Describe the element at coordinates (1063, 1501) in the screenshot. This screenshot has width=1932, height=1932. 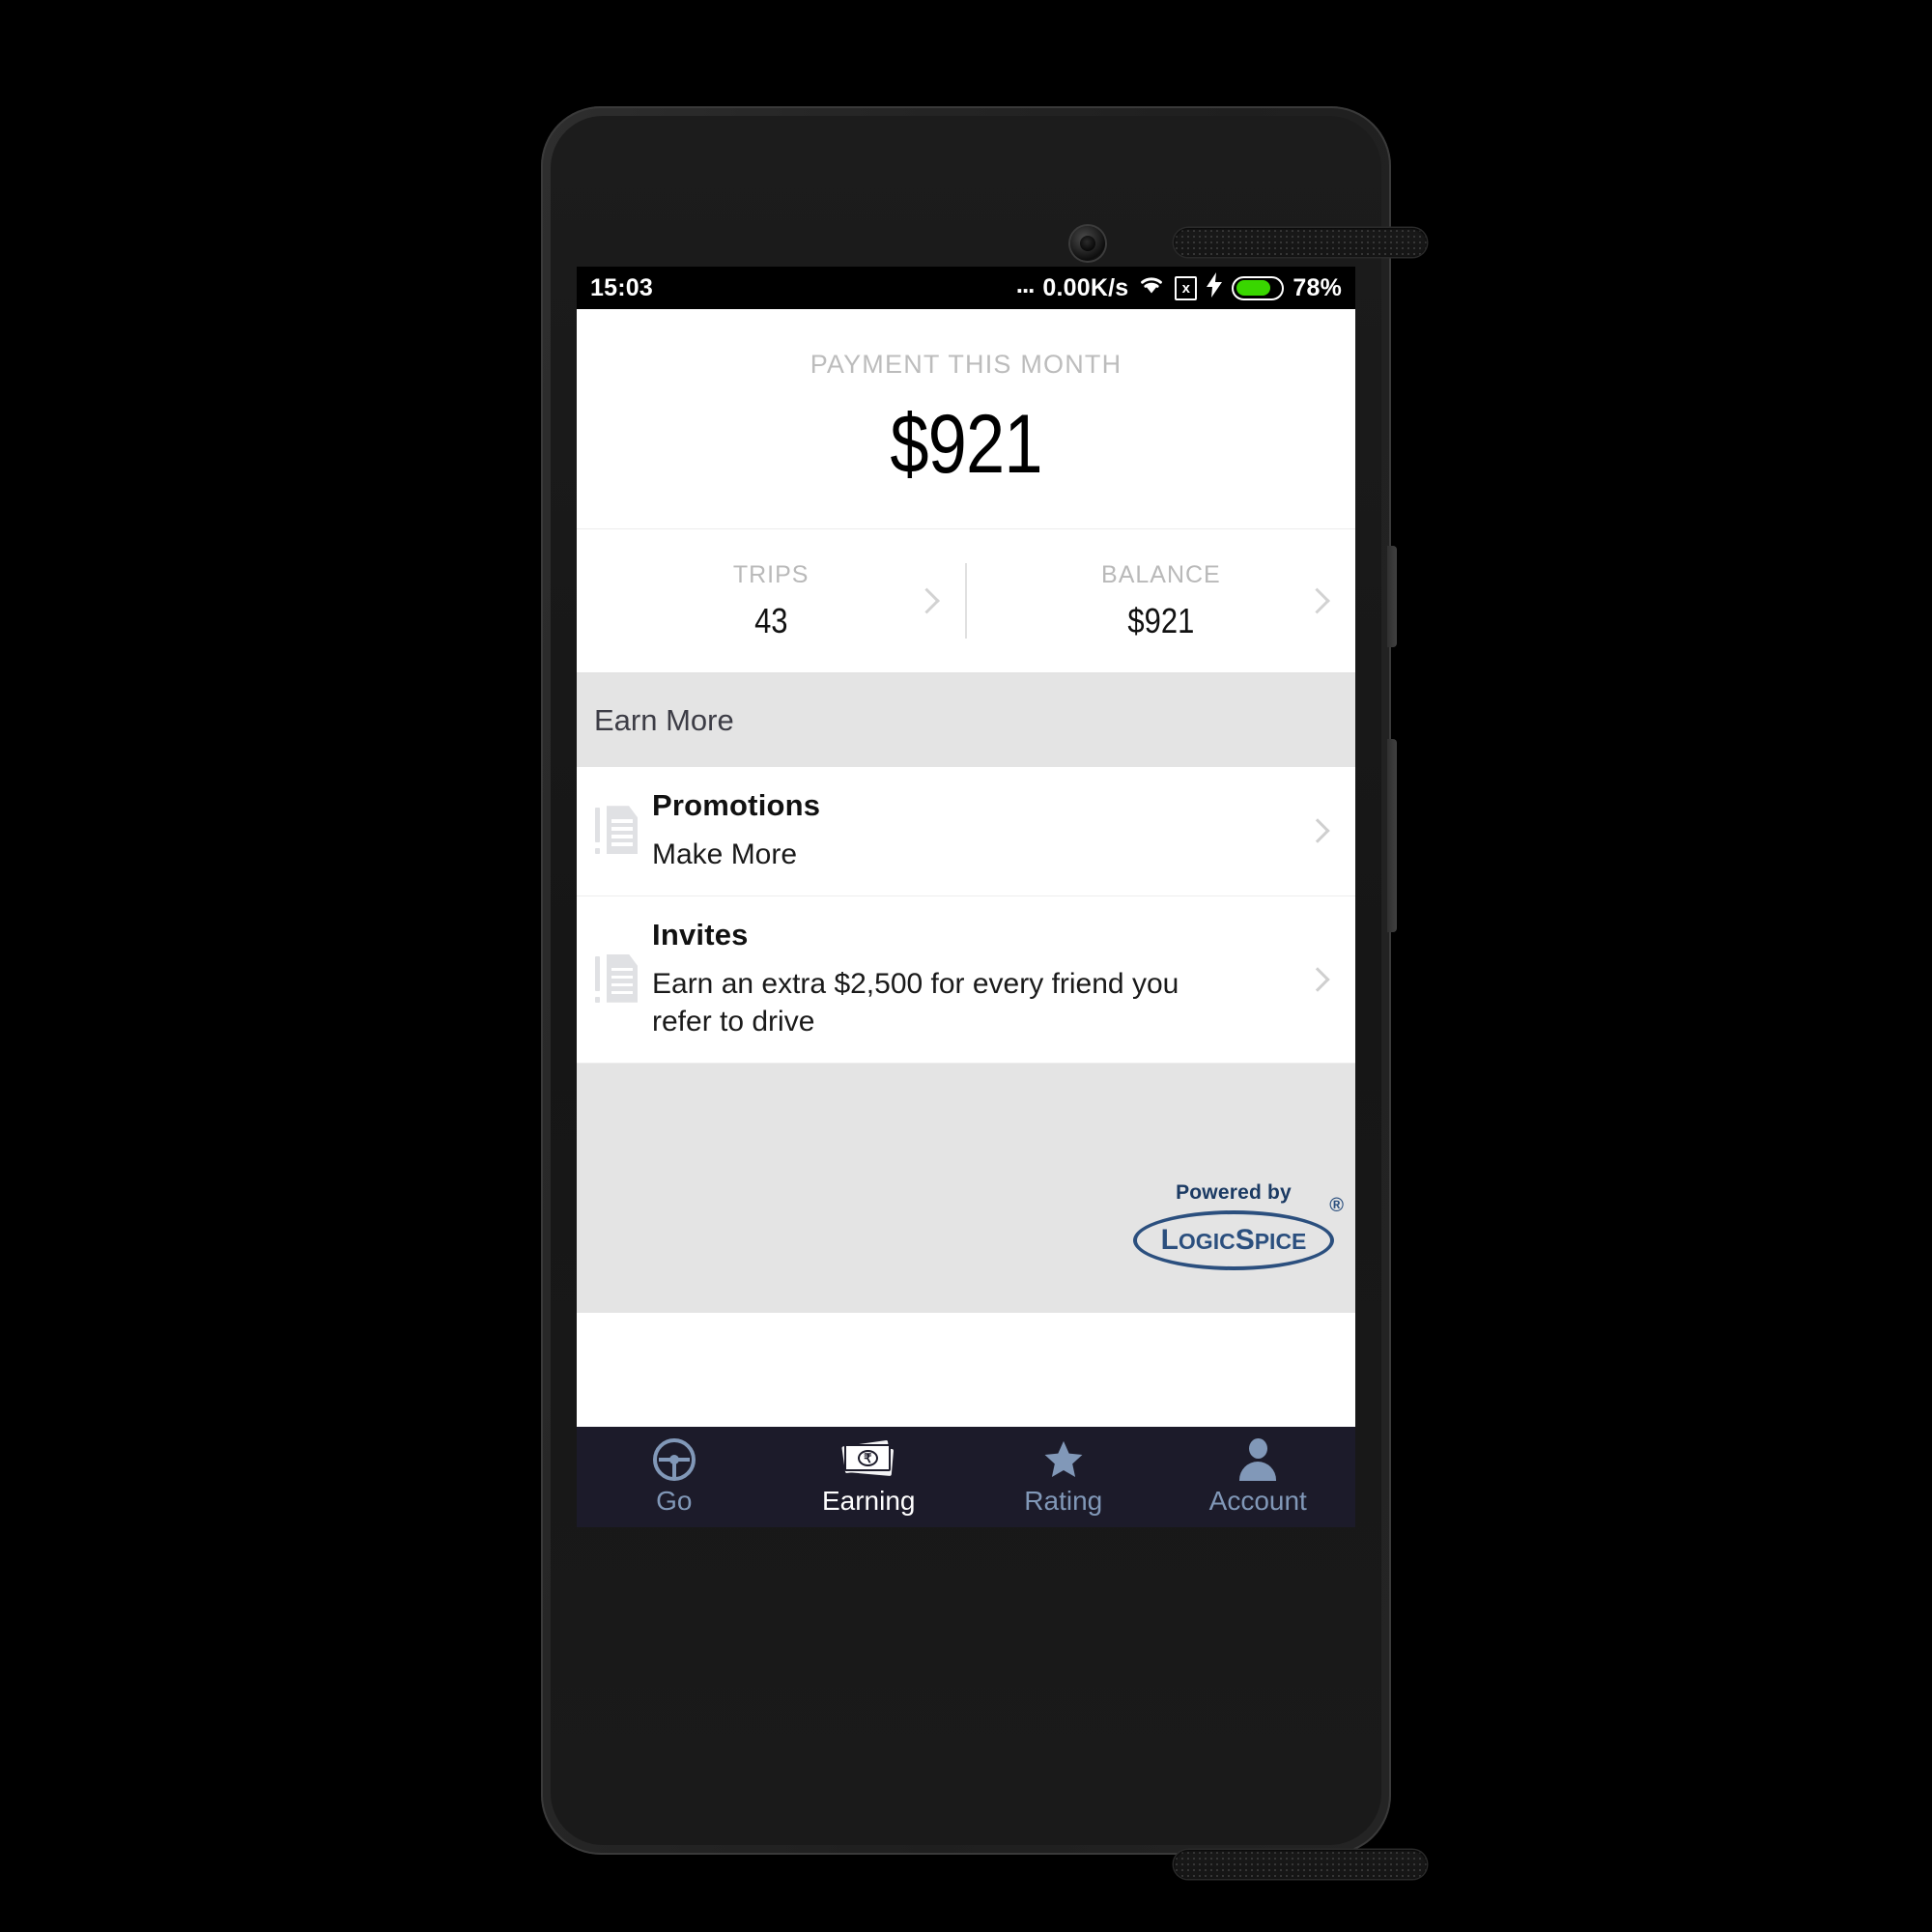
I see `nav-tab-rating-label: Rating` at that location.